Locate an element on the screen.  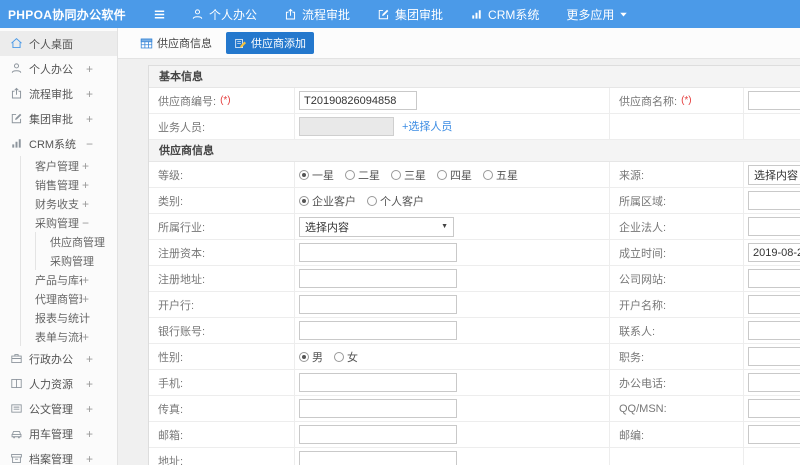
category-option-1: 个人客户 is located at coordinates (395, 201).